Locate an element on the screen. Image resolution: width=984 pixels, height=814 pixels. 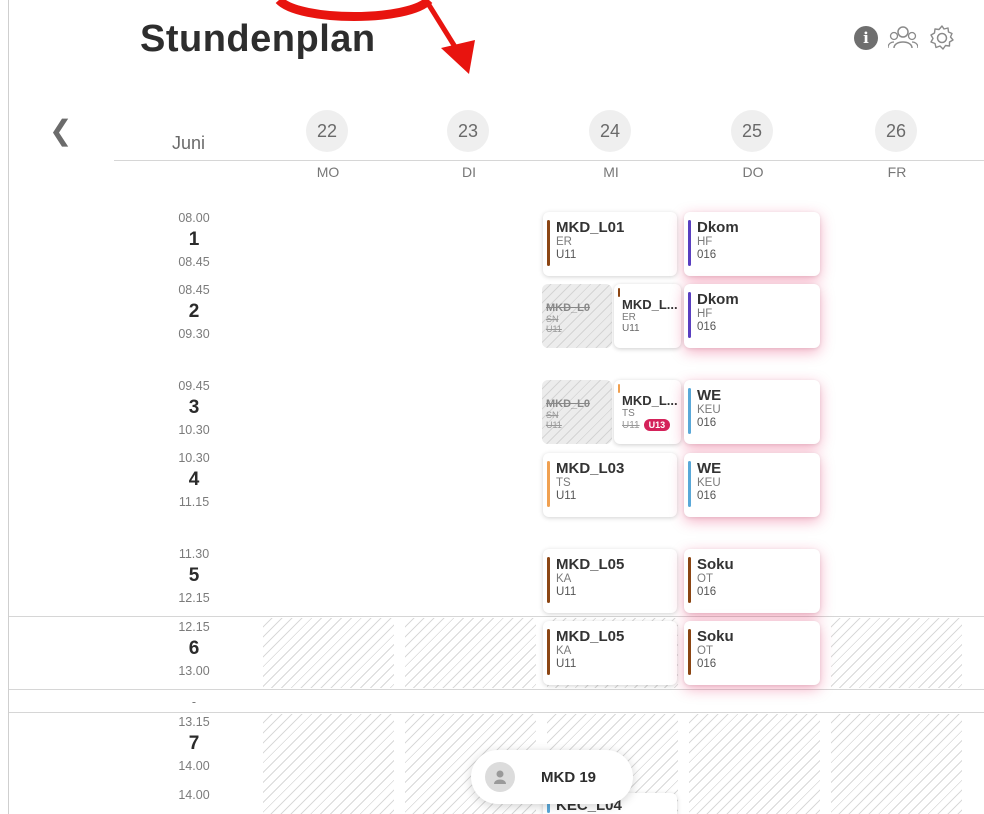
user-name: MKD 19 is located at coordinates (569, 777).